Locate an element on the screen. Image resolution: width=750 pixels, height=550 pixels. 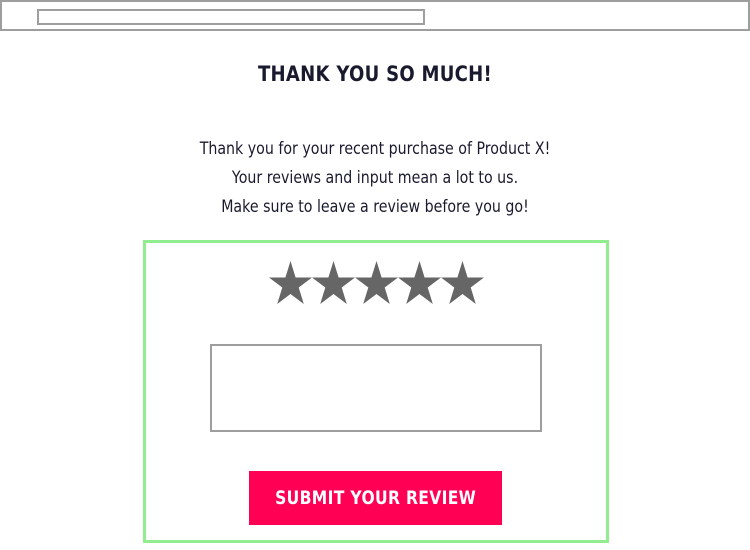
browser-top-bar is located at coordinates (375, 15).